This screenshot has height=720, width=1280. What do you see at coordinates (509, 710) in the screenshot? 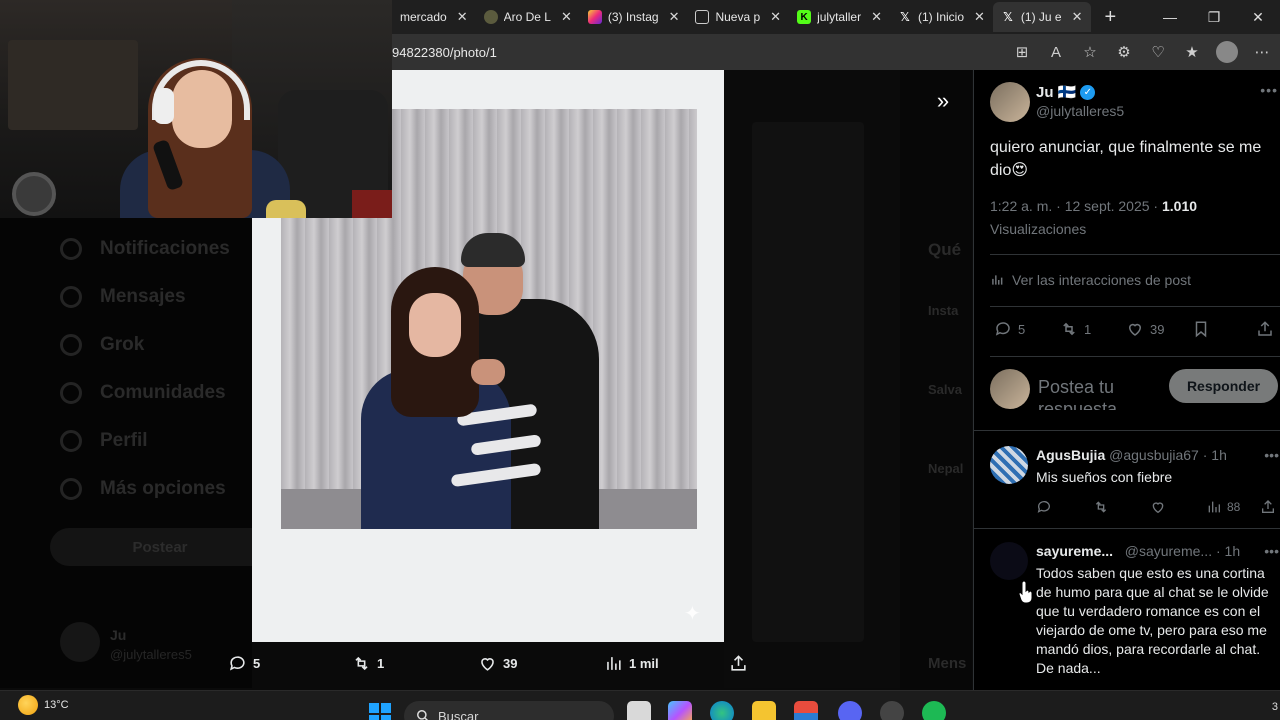
I see `taskbar-search: Buscar` at bounding box center [509, 710].